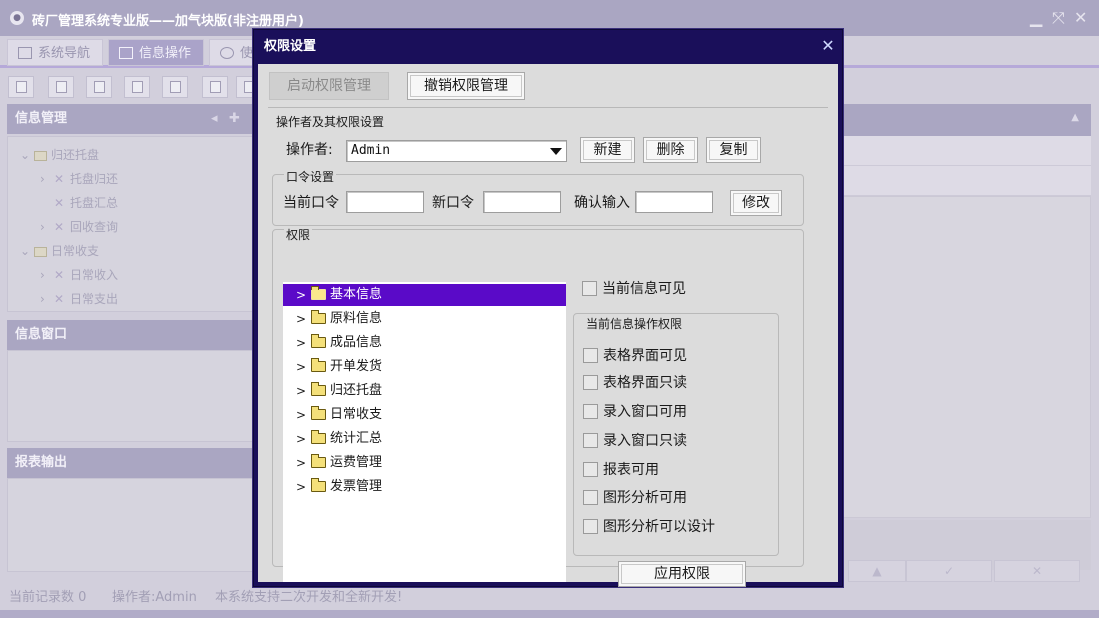 The width and height of the screenshot is (1099, 618). I want to click on new-operator-button: 新建, so click(607, 150).